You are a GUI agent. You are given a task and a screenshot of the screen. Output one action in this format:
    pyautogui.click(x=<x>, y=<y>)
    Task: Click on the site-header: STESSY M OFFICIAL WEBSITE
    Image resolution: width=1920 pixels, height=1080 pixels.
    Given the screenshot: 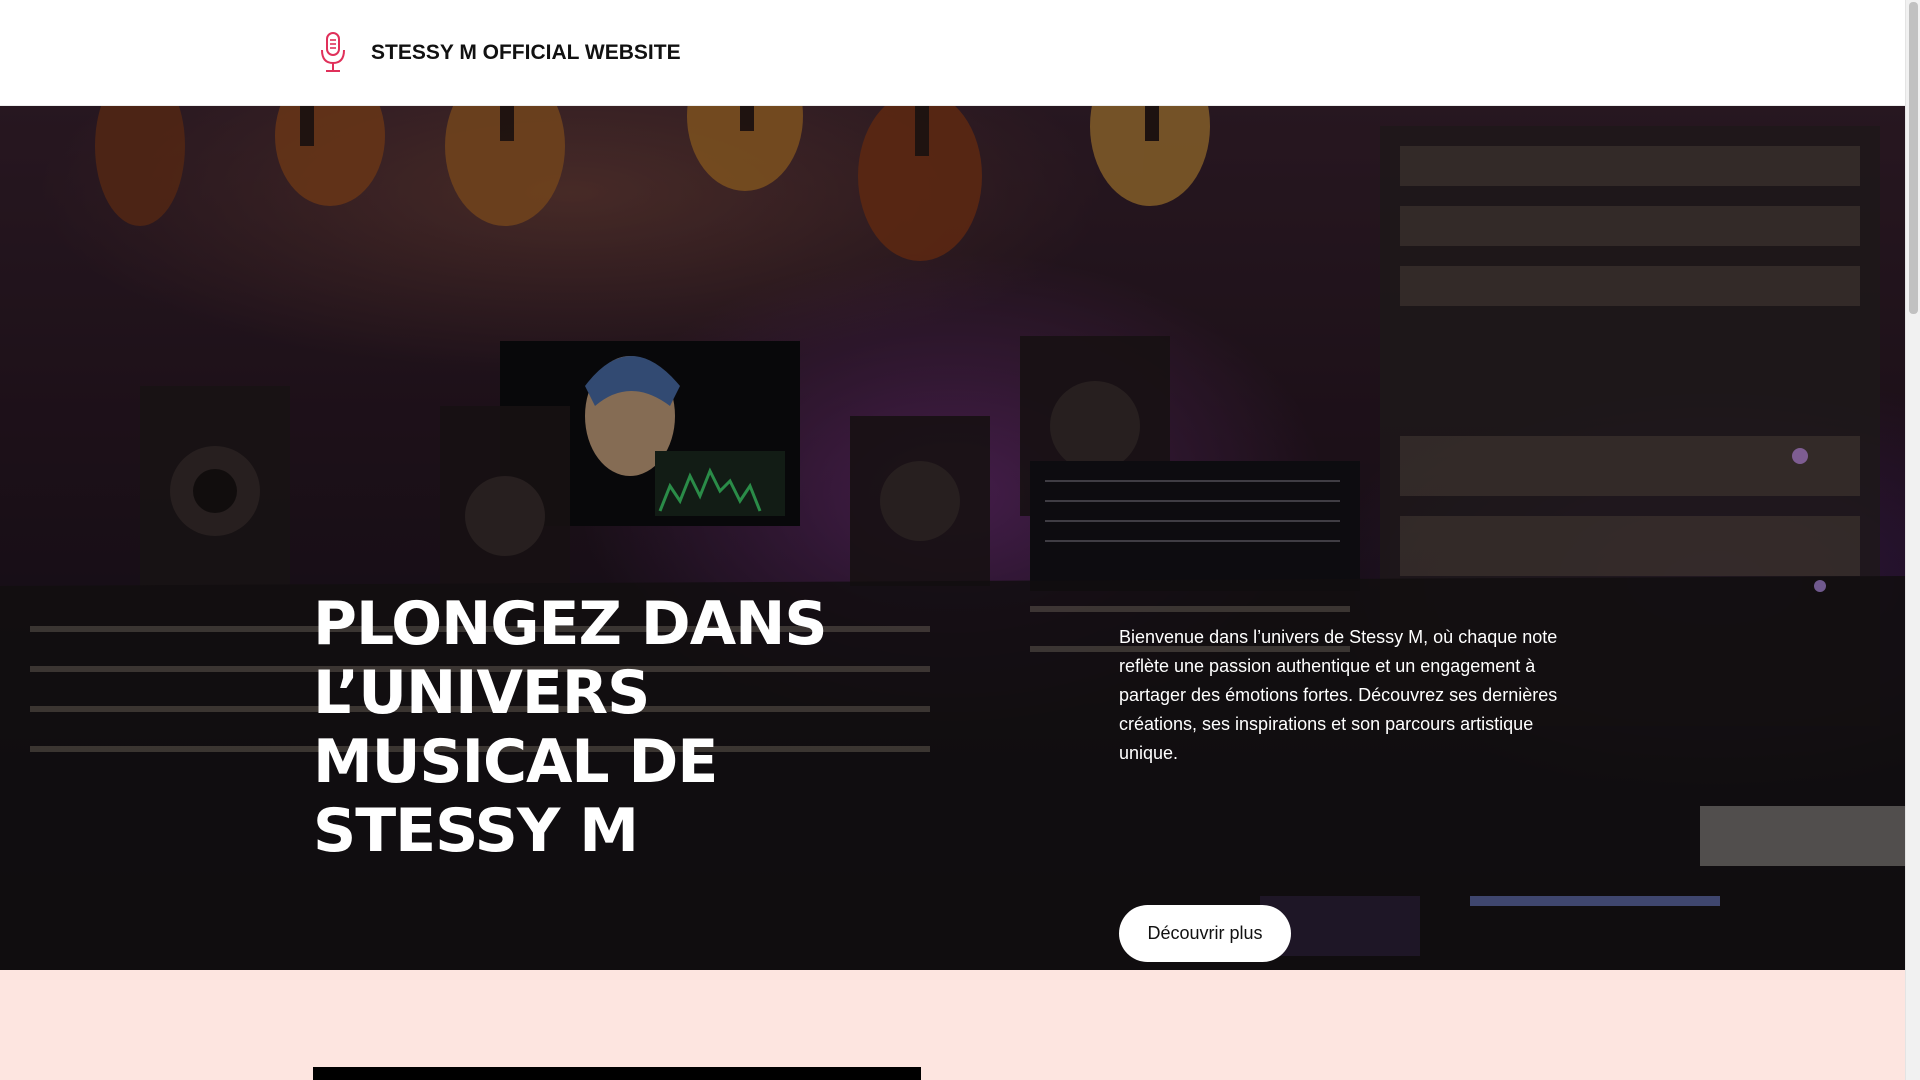 What is the action you would take?
    pyautogui.click(x=952, y=53)
    